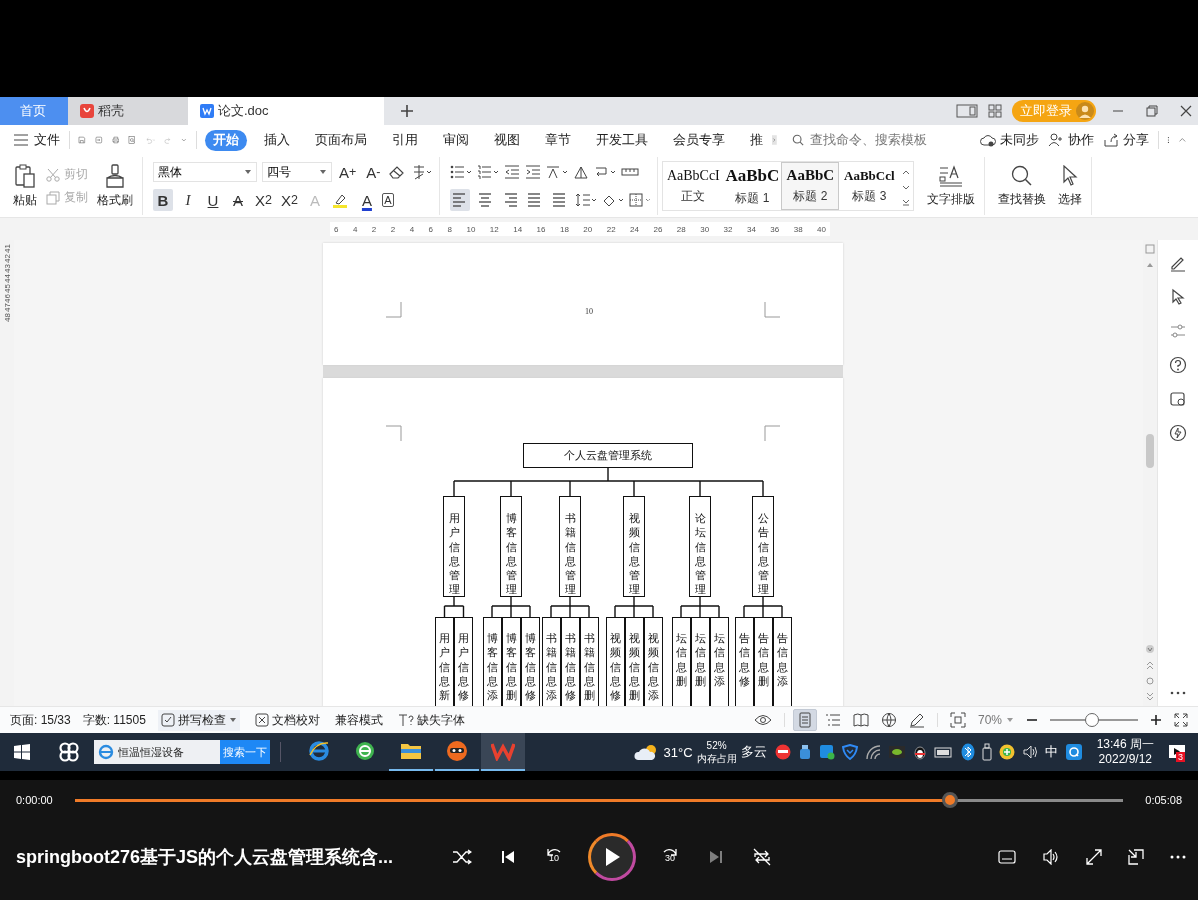 This screenshot has height=900, width=1198. Describe the element at coordinates (1150, 681) in the screenshot. I see `browse-object-icon` at that location.